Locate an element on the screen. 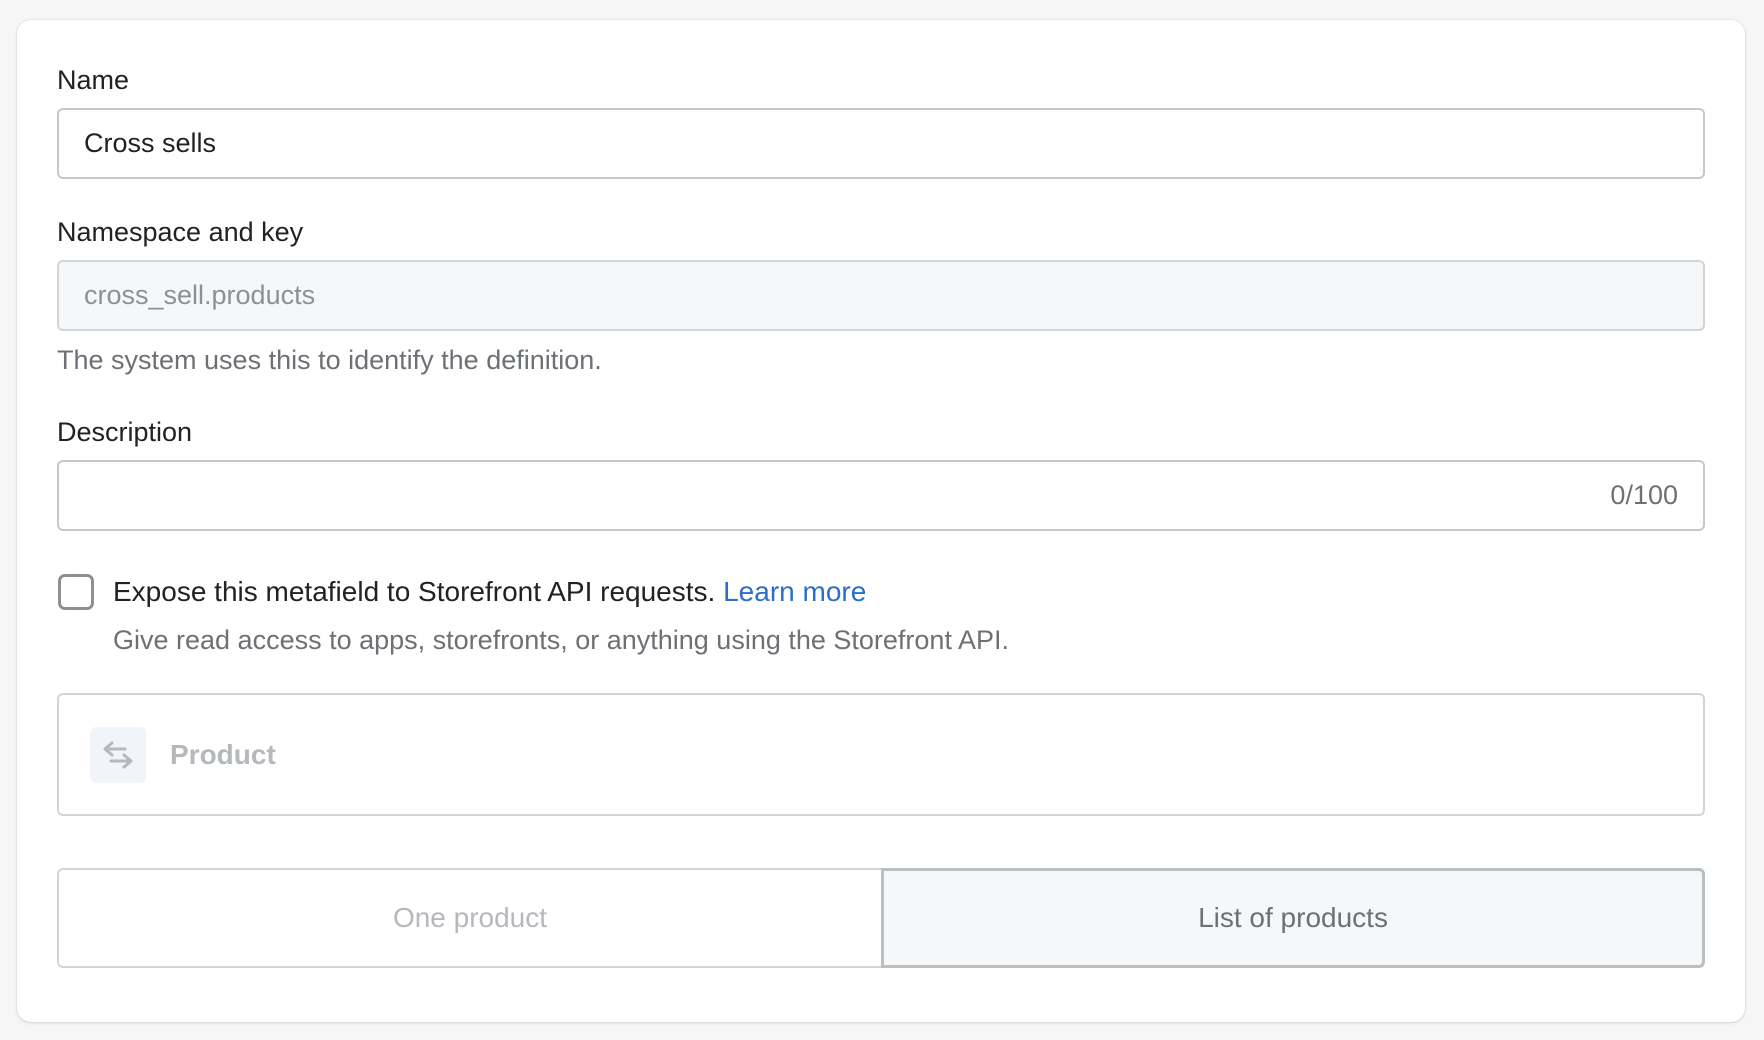  name-input-value: Cross sells is located at coordinates (150, 143).